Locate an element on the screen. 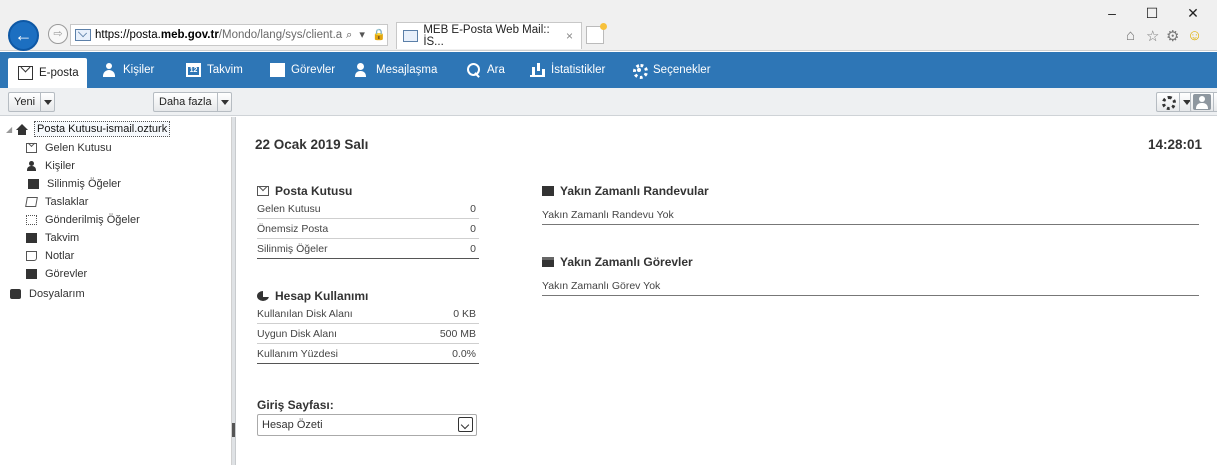 This screenshot has width=1217, height=465. nav-label: İstatistikler is located at coordinates (578, 70).